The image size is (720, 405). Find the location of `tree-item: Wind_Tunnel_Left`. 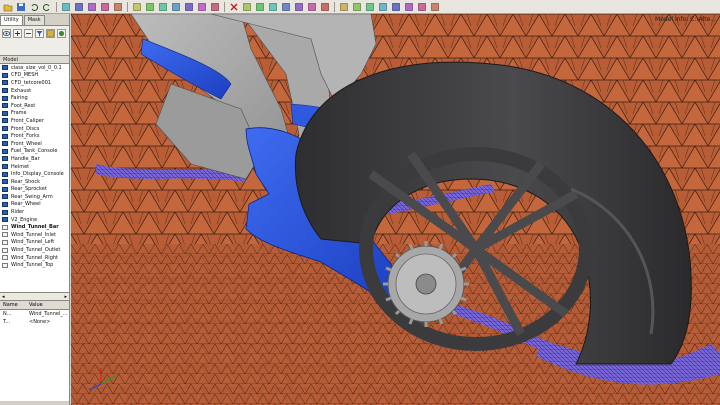

tree-item: Wind_Tunnel_Left is located at coordinates (34, 243).